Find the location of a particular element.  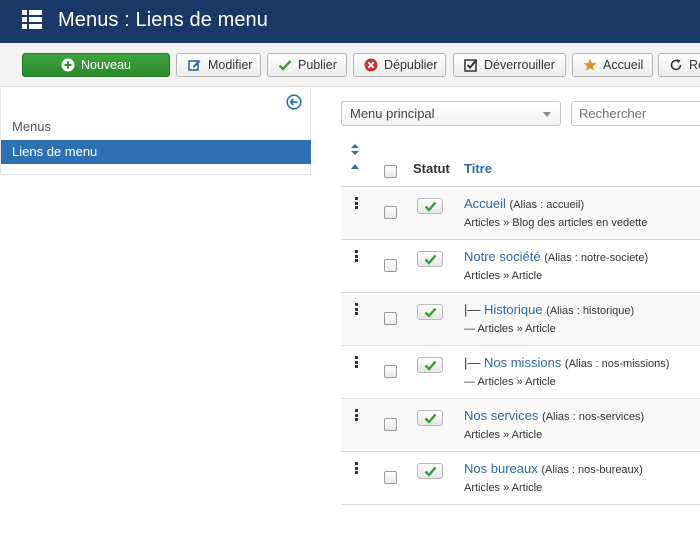

item-link: Historique is located at coordinates (513, 309).